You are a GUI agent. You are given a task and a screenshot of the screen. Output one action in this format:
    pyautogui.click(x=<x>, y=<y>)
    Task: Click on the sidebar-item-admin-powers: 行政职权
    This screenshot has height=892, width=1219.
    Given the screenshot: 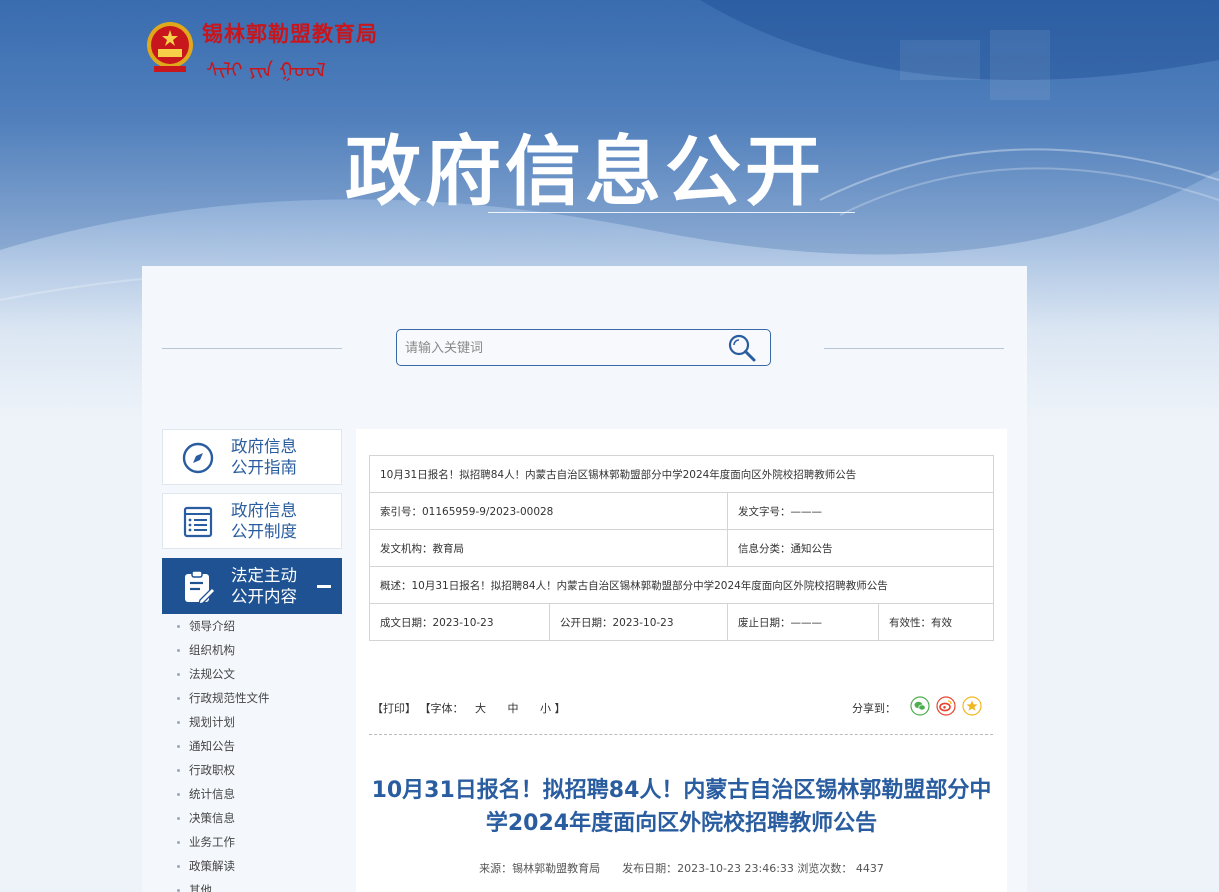 What is the action you would take?
    pyautogui.click(x=261, y=772)
    